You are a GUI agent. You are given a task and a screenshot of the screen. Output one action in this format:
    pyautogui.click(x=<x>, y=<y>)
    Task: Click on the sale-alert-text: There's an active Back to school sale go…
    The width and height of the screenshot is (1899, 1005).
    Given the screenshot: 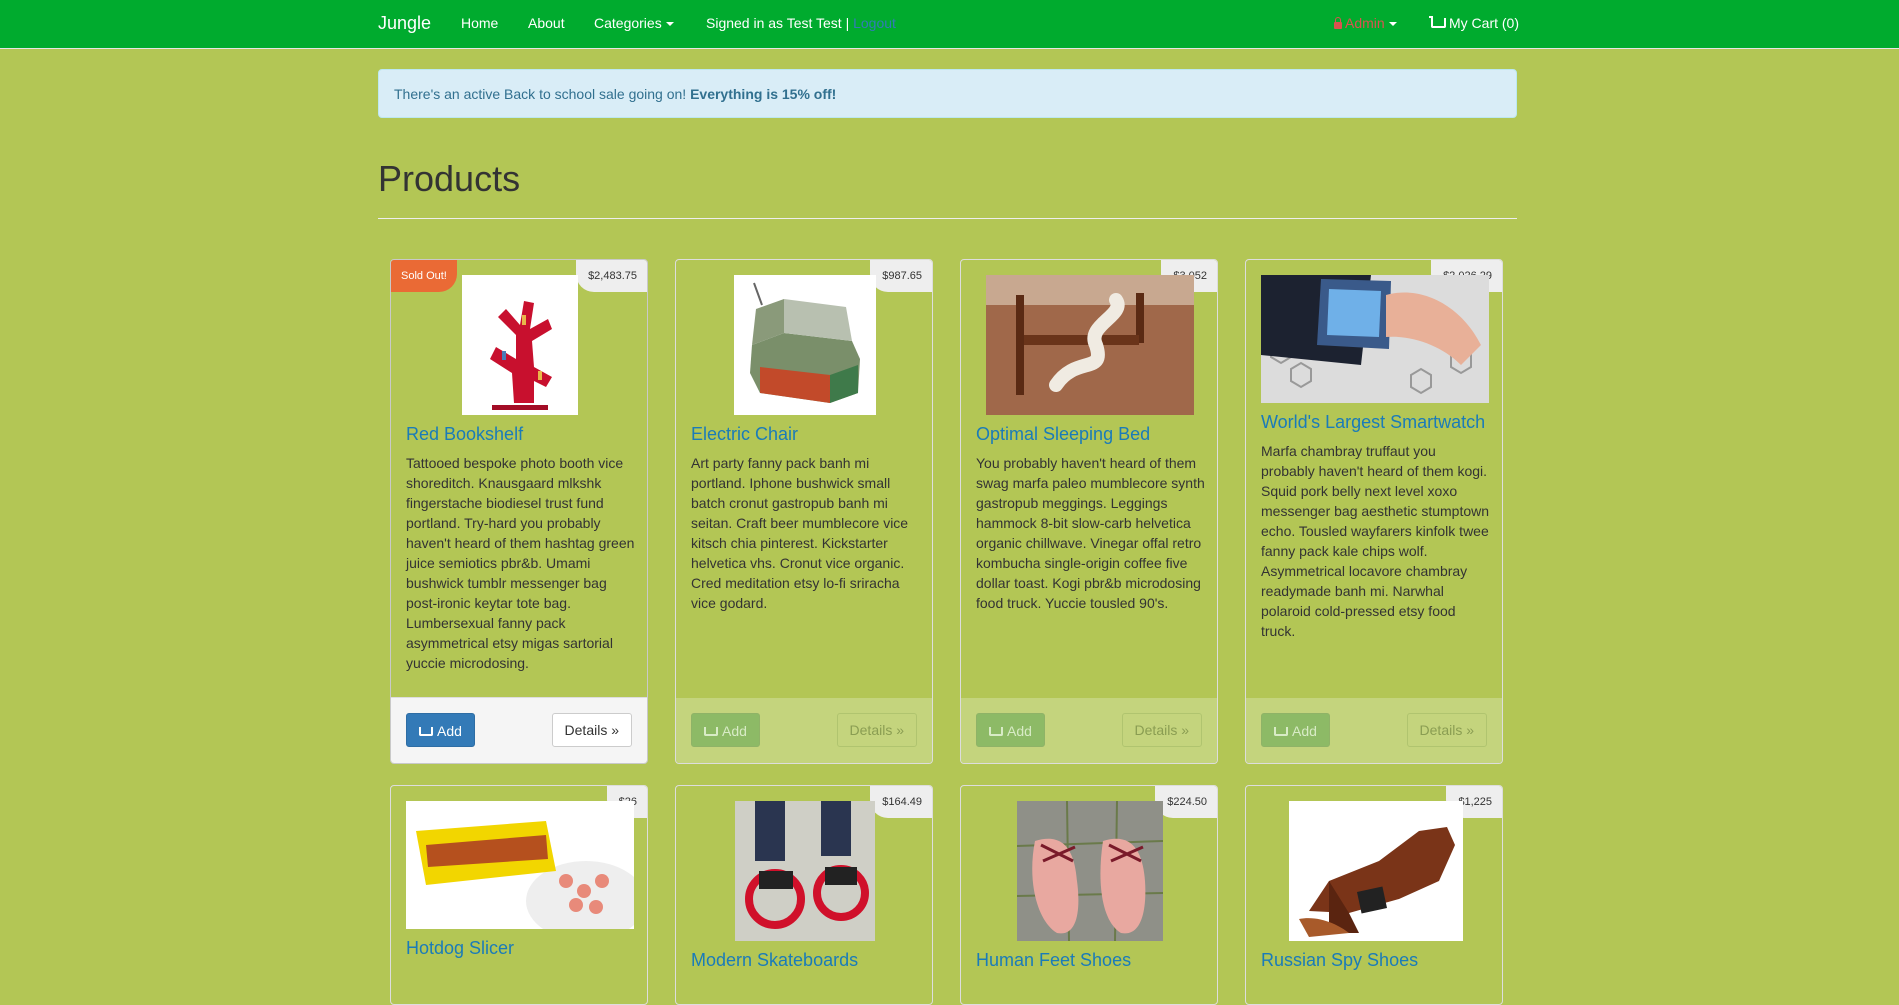 What is the action you would take?
    pyautogui.click(x=540, y=94)
    